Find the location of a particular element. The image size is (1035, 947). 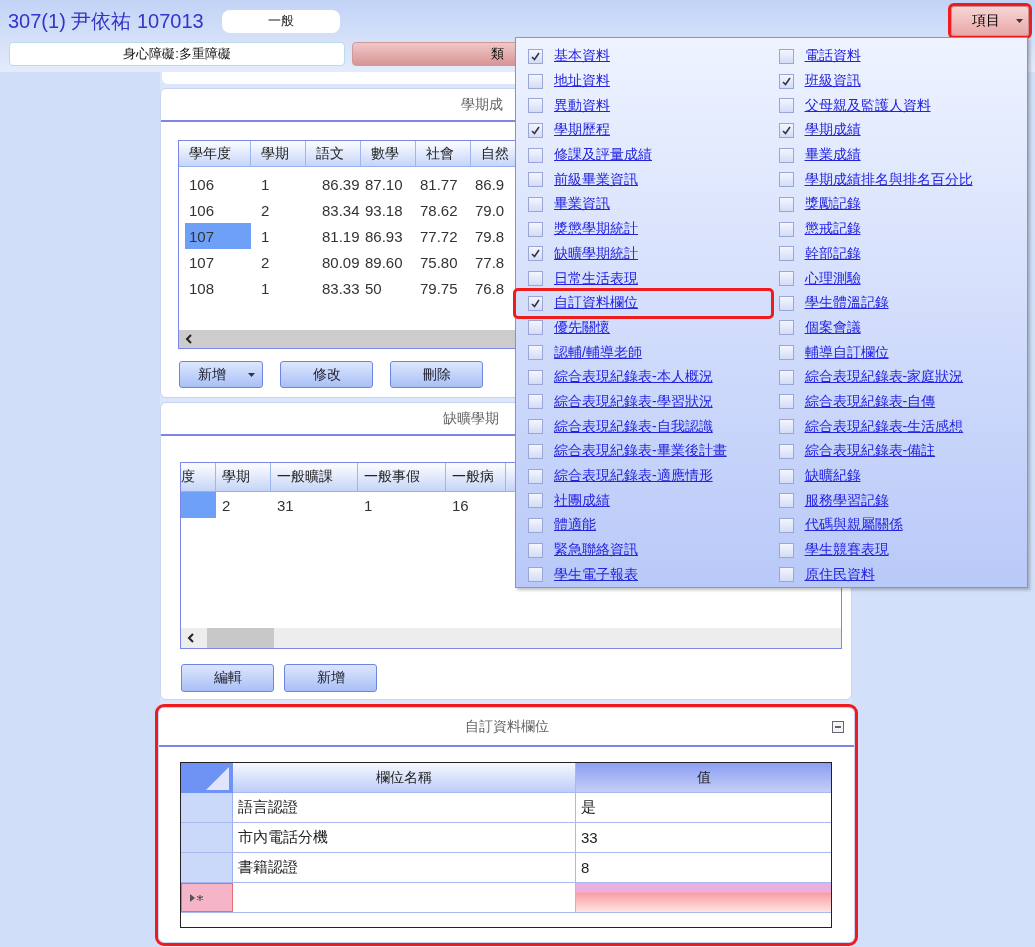

menu-link: 修課及評量成績 is located at coordinates (603, 155).